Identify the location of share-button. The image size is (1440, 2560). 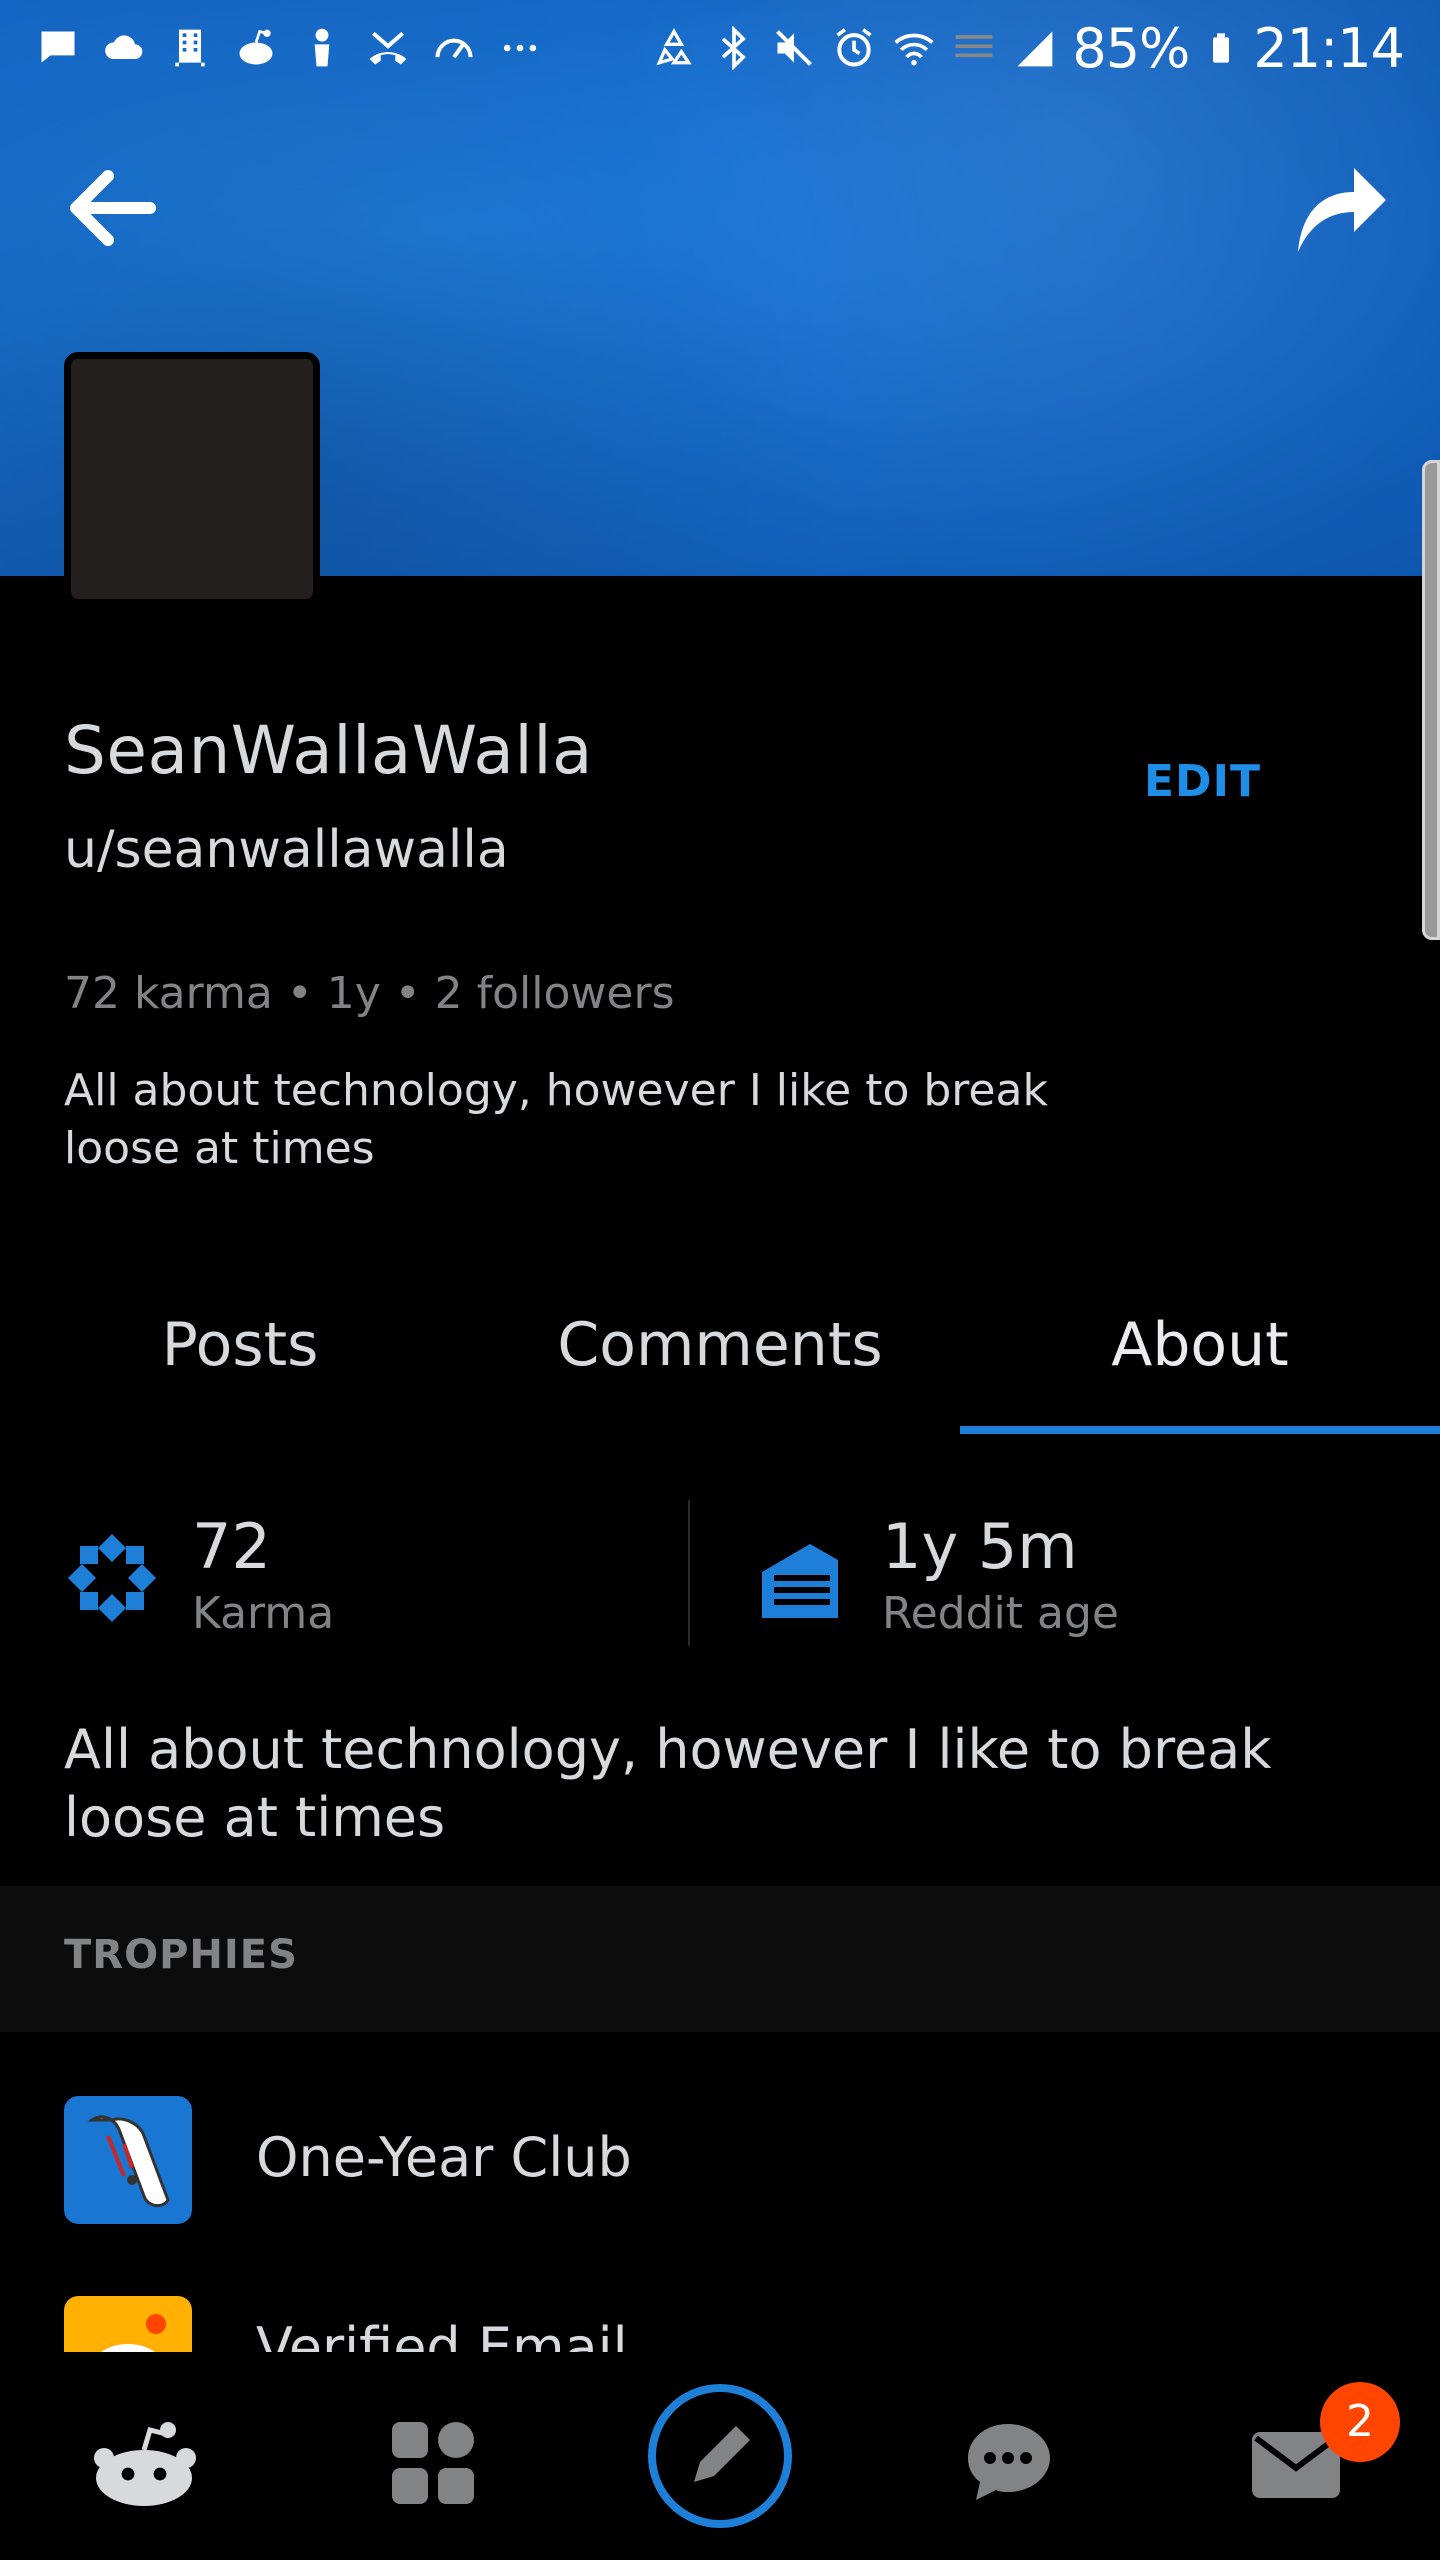
(1340, 208).